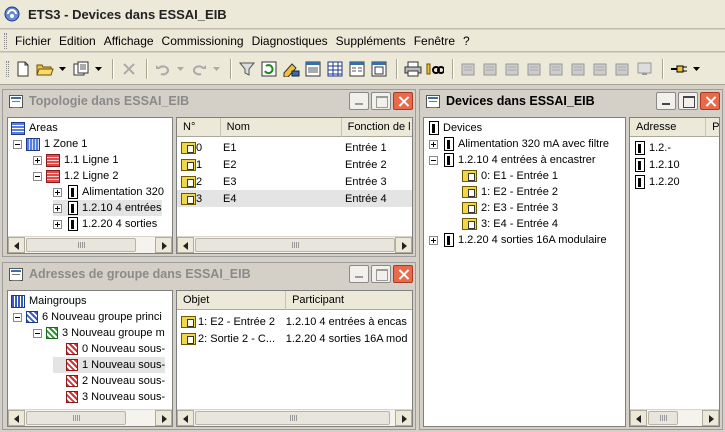 This screenshot has width=725, height=432. Describe the element at coordinates (87, 317) in the screenshot. I see `tree-item-main-group: 6 Nouveau groupe princi` at that location.